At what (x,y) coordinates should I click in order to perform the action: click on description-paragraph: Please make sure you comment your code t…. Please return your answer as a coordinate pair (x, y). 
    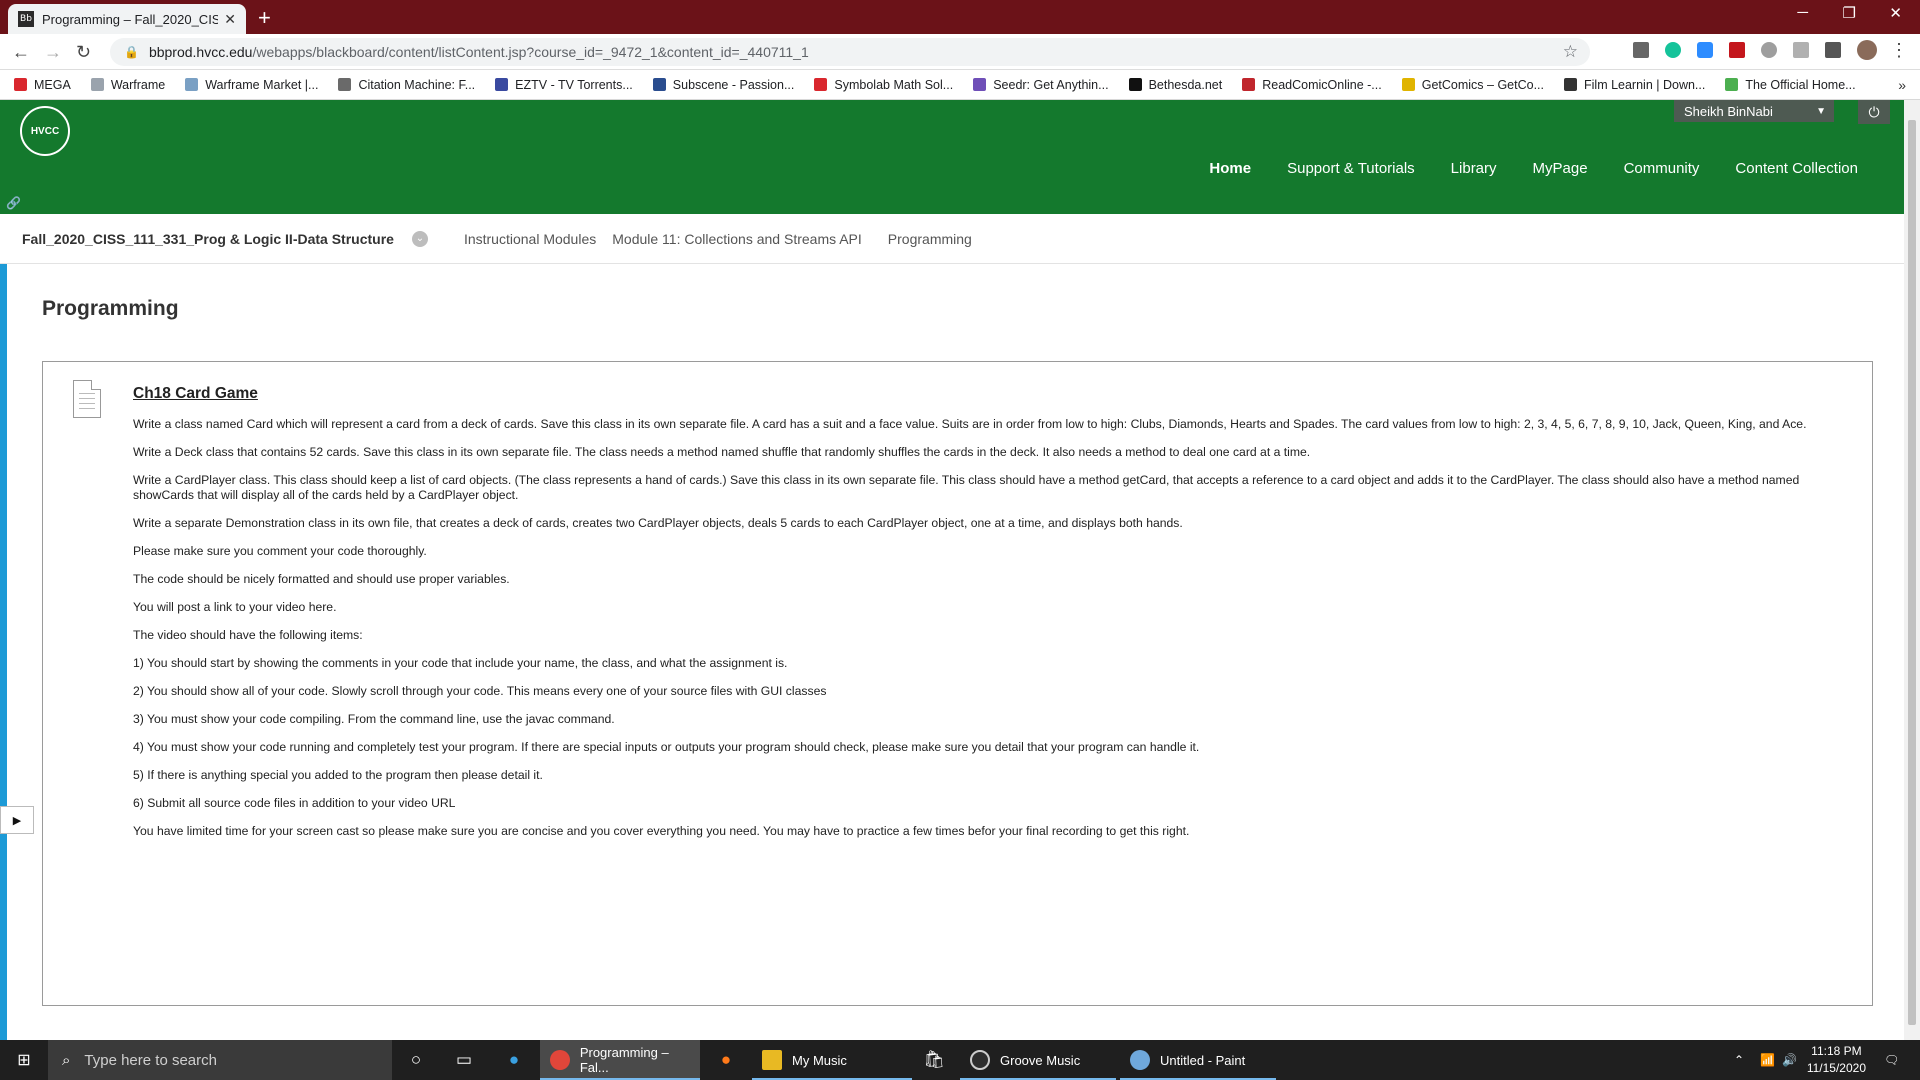
    Looking at the image, I should click on (280, 551).